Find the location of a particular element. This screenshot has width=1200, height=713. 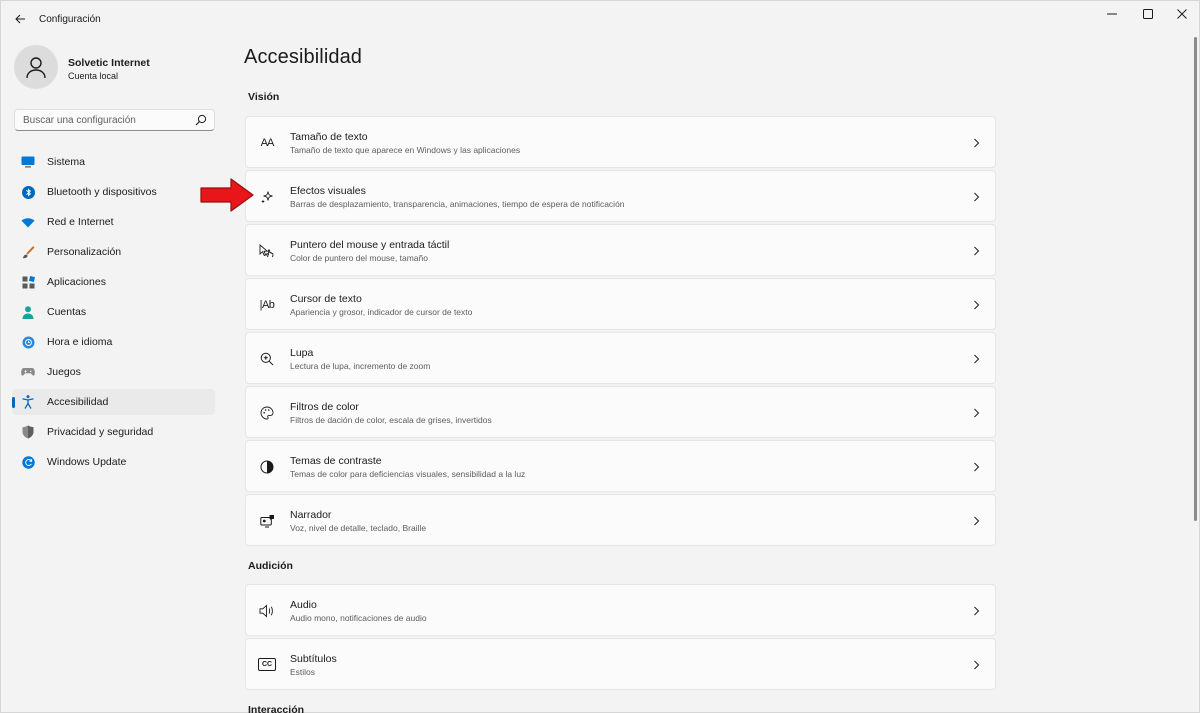

speaker-icon is located at coordinates (267, 611).